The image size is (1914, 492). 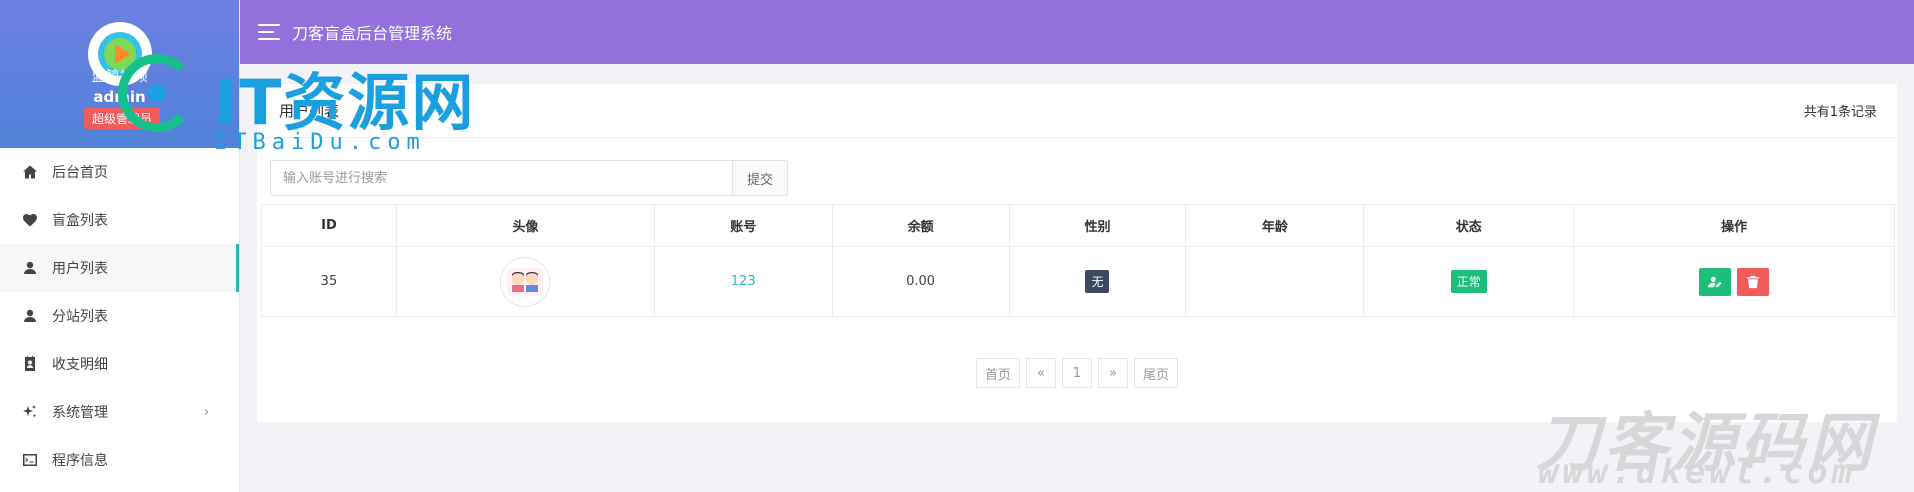 I want to click on cell-account: 123, so click(x=743, y=281).